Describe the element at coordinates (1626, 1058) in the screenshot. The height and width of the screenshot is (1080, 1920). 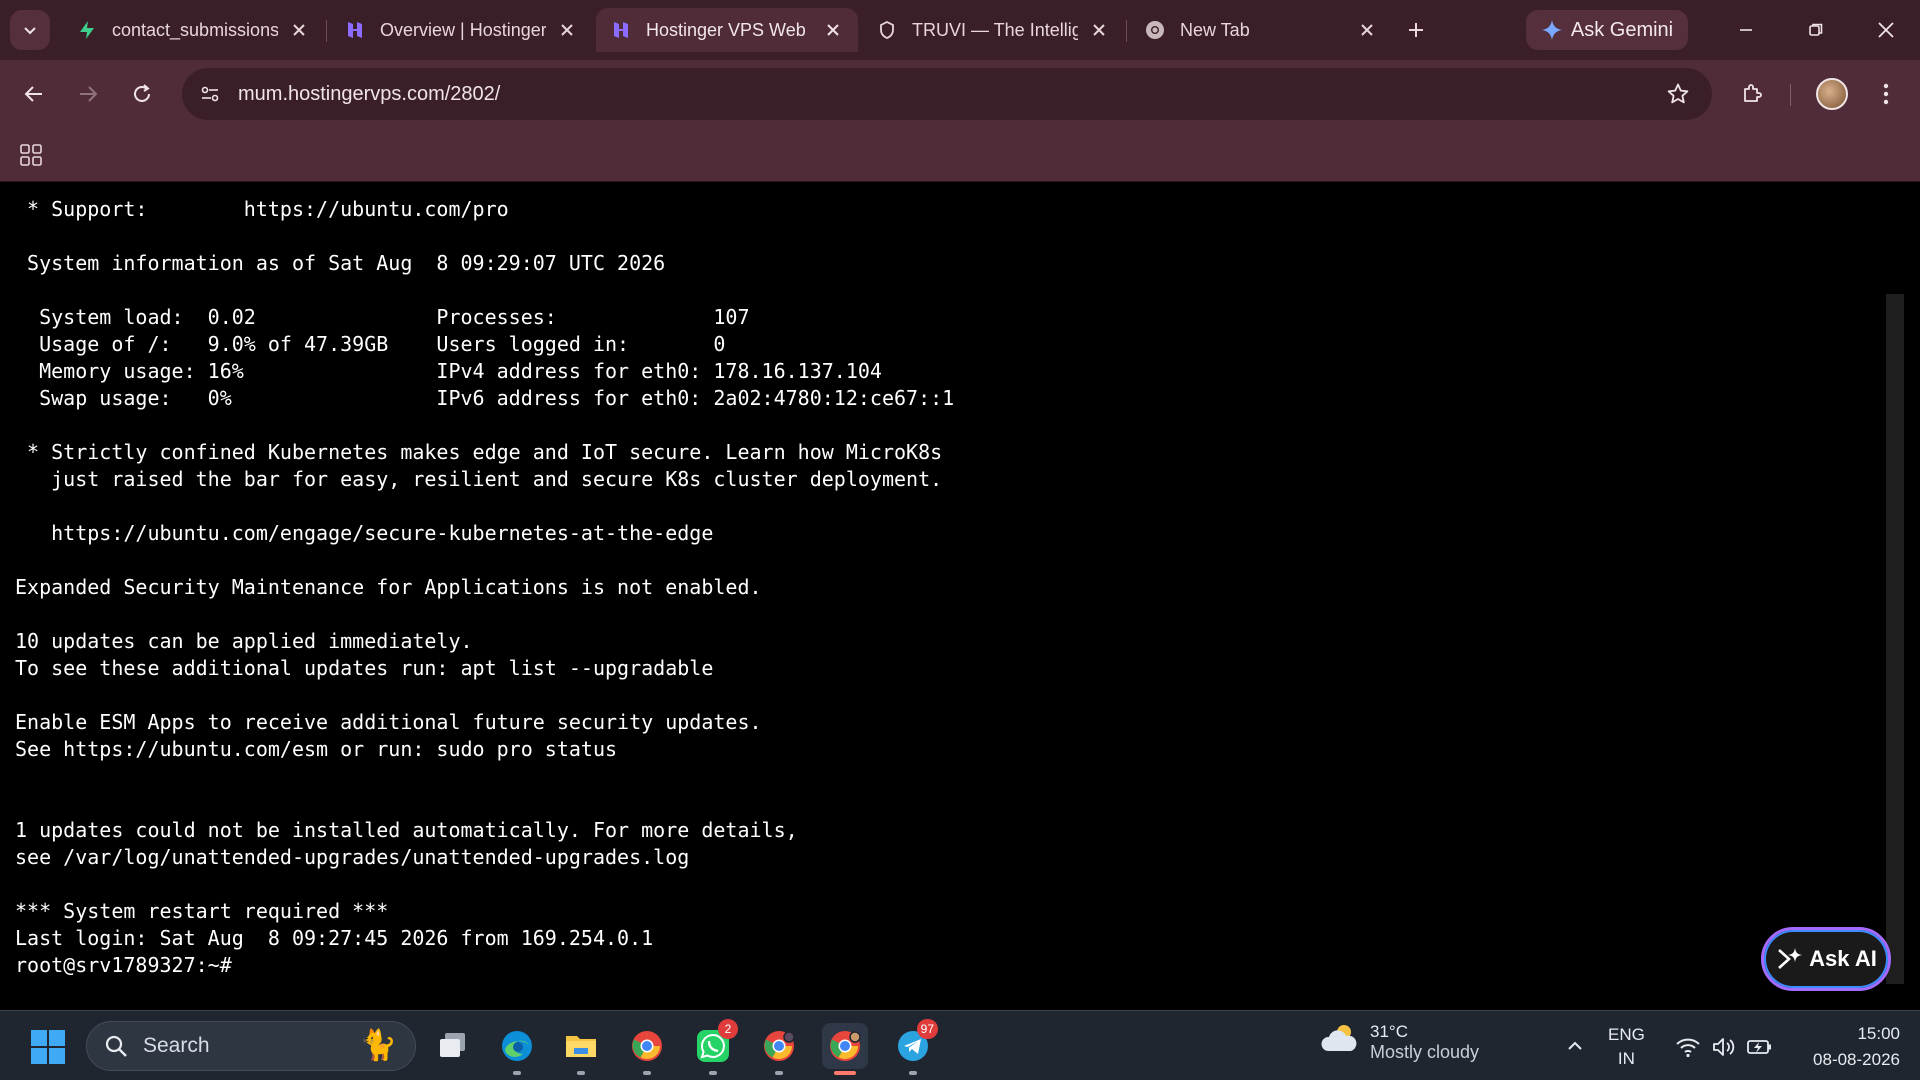
I see `region-code: IN` at that location.